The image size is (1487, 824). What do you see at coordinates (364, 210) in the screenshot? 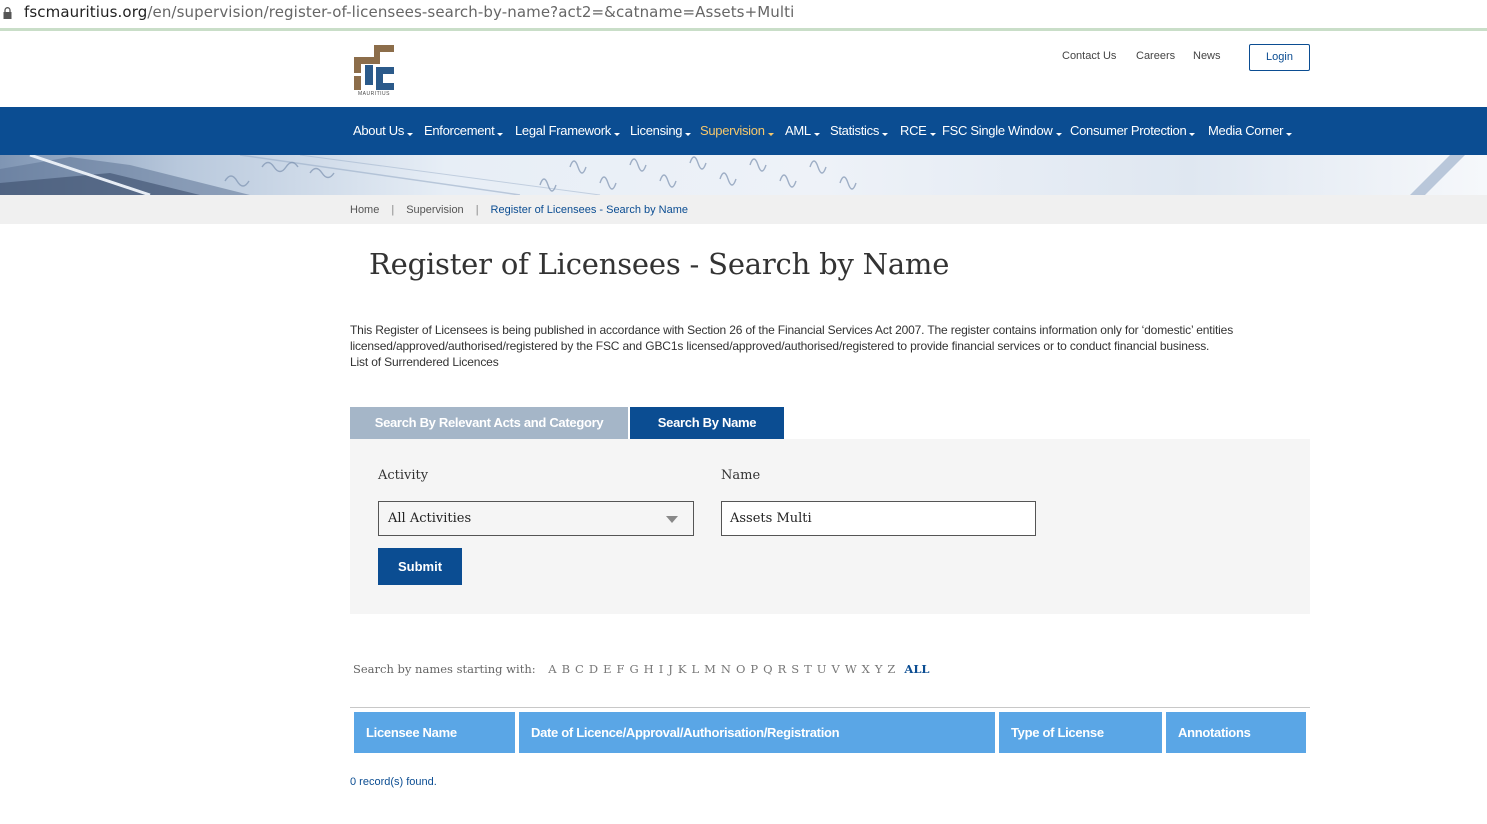
I see `breadcrumb-home: Home` at bounding box center [364, 210].